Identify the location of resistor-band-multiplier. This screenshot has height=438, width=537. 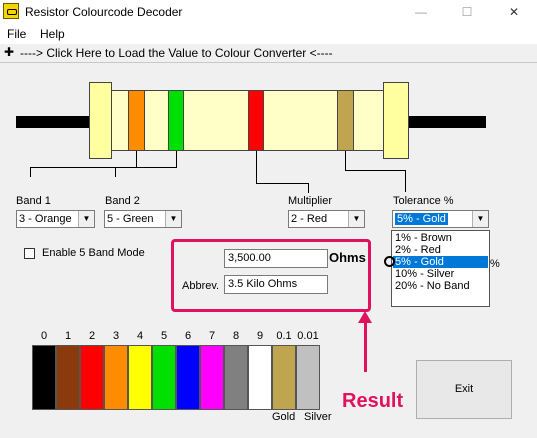
(256, 120).